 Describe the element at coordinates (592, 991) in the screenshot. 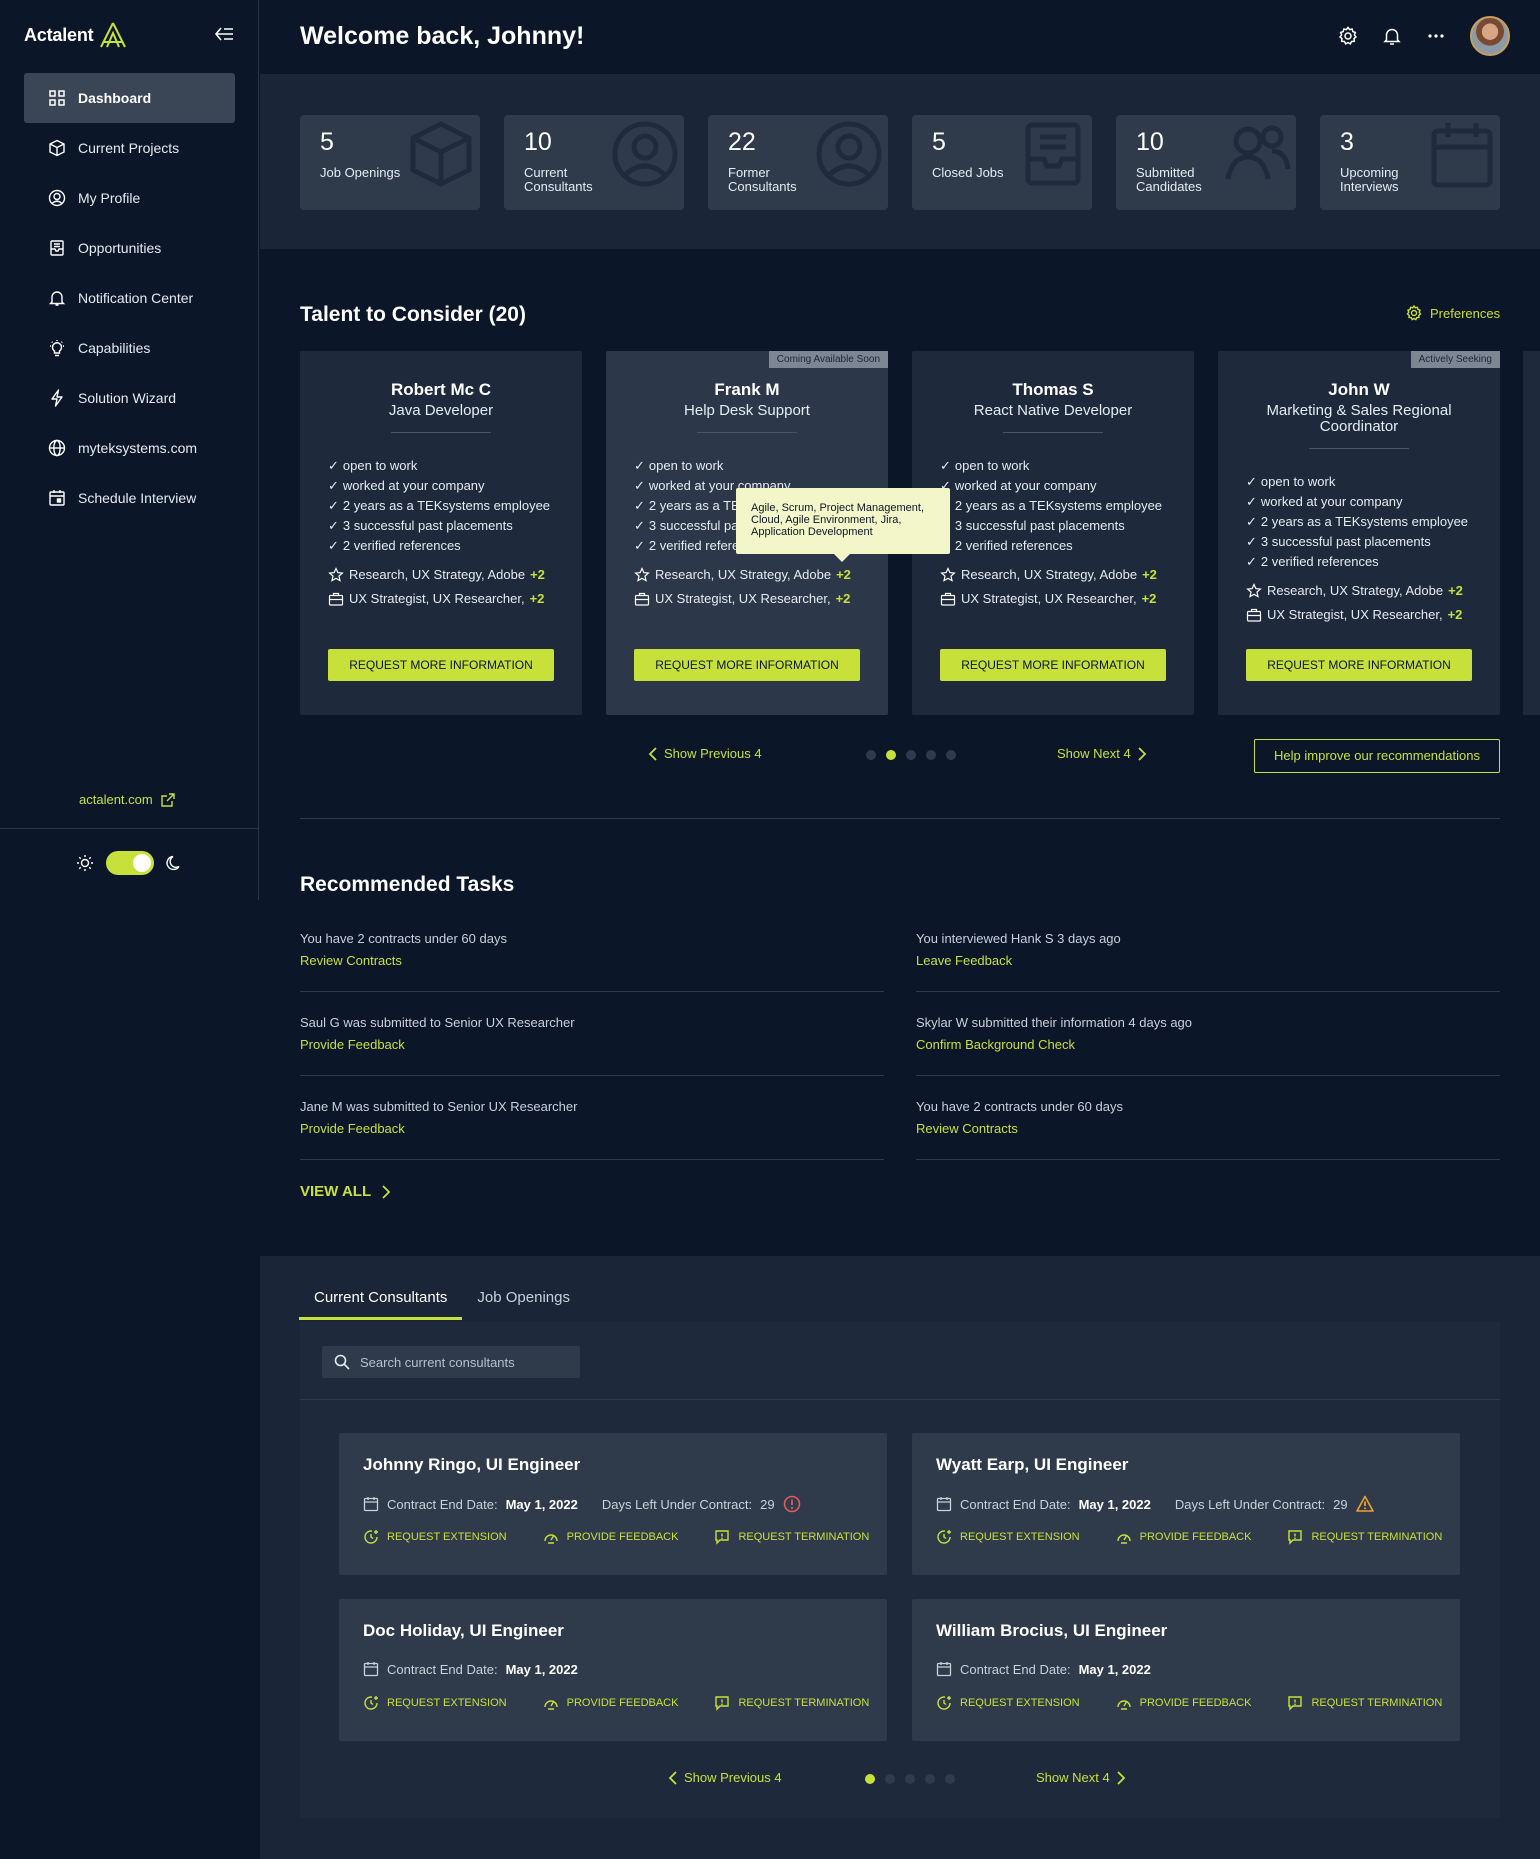

I see `task-divider` at that location.